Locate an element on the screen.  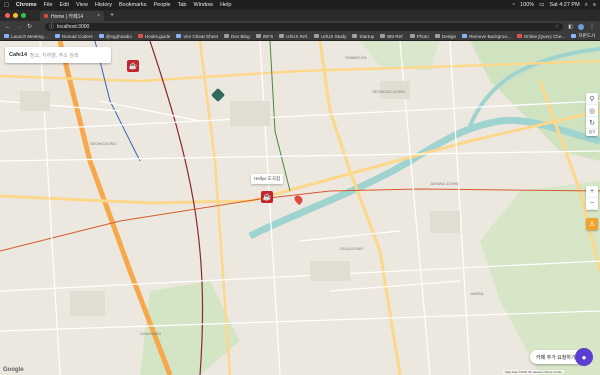
refresh-icon: ↻ is located at coordinates (592, 123).